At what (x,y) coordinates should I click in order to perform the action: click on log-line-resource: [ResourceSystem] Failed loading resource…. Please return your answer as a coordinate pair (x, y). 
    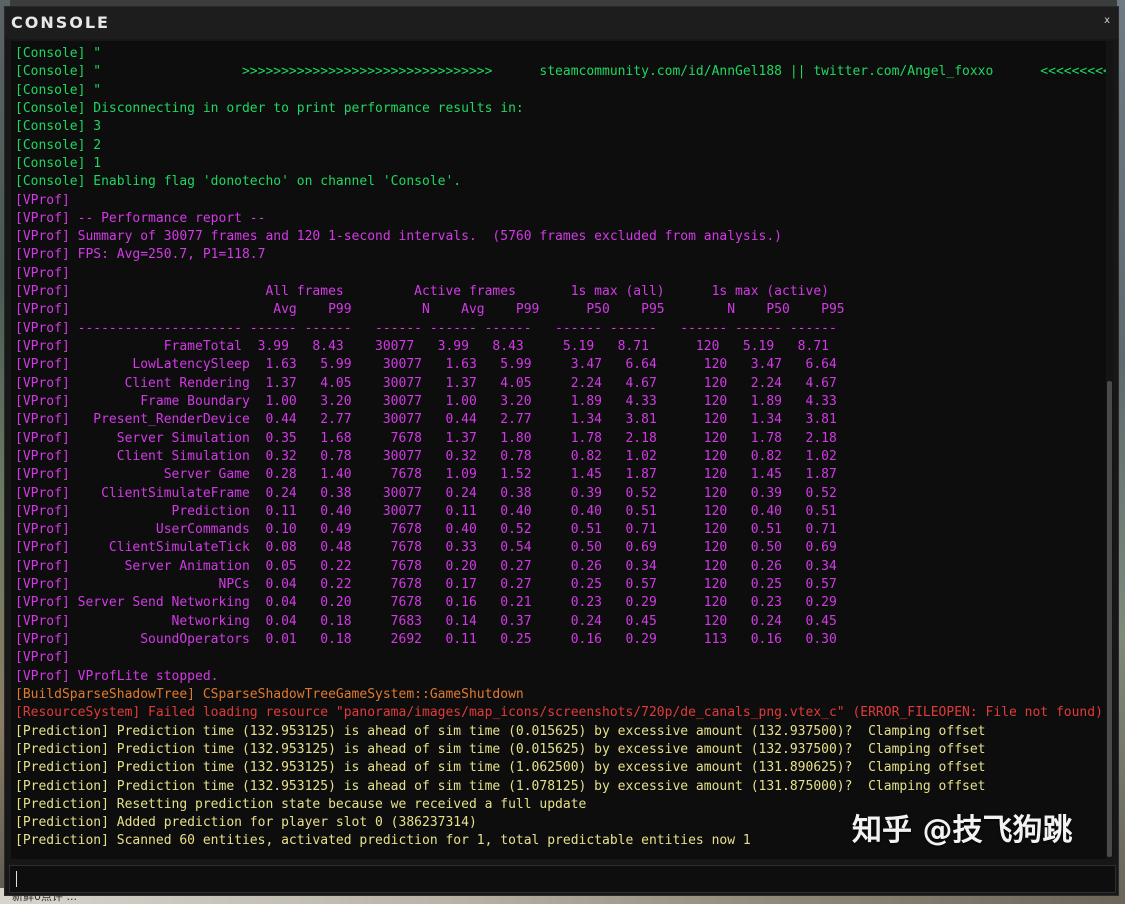
    Looking at the image, I should click on (559, 713).